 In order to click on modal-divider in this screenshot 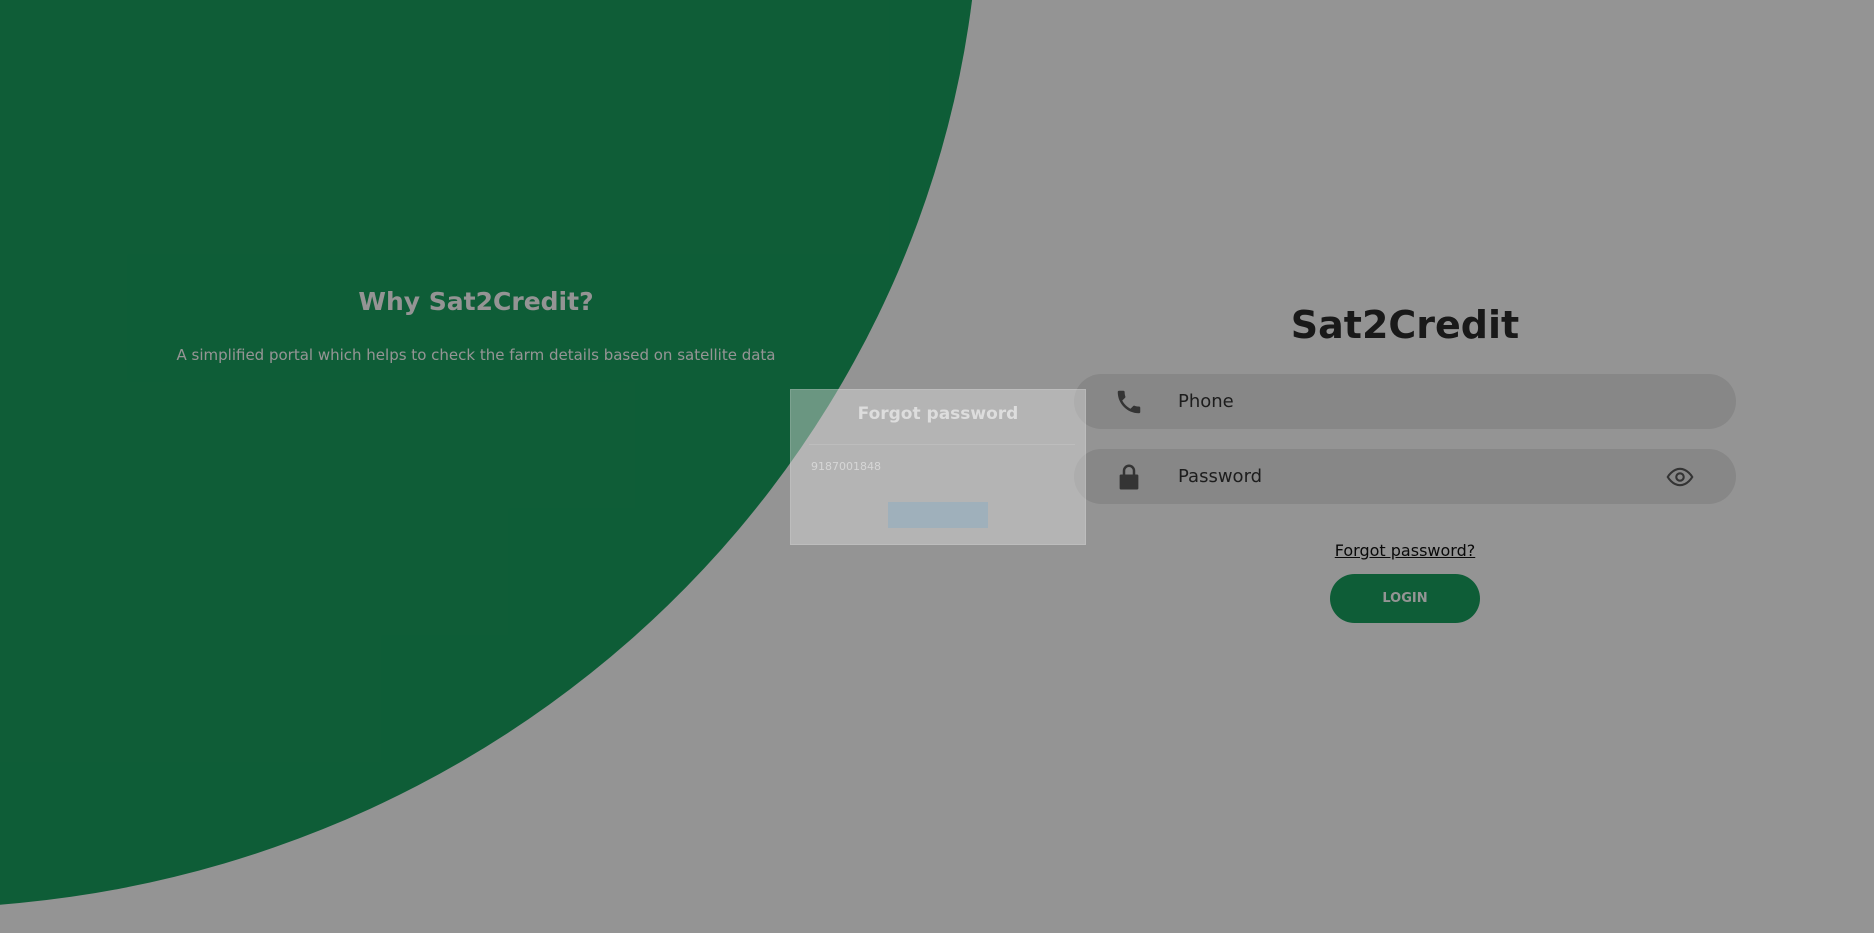, I will do `click(942, 444)`.